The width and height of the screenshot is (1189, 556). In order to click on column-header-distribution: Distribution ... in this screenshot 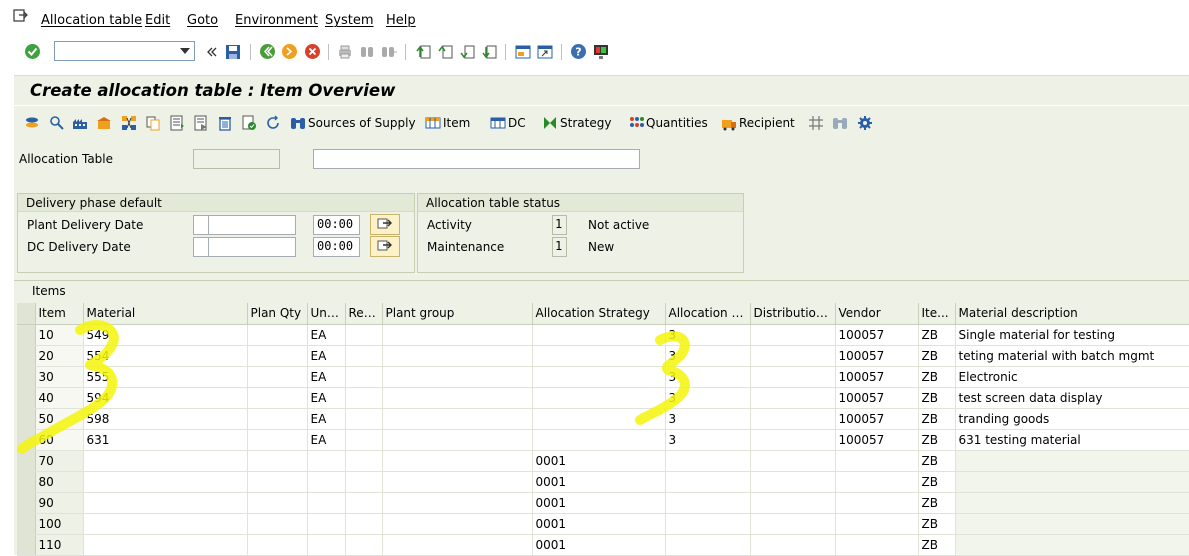, I will do `click(793, 314)`.